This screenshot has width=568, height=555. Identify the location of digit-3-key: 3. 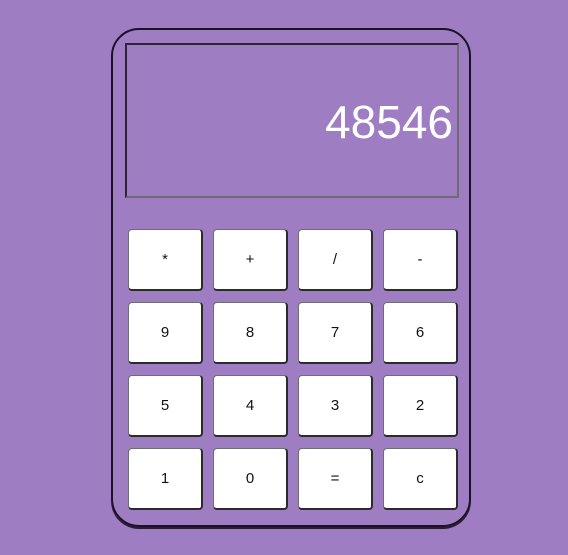
(335, 406).